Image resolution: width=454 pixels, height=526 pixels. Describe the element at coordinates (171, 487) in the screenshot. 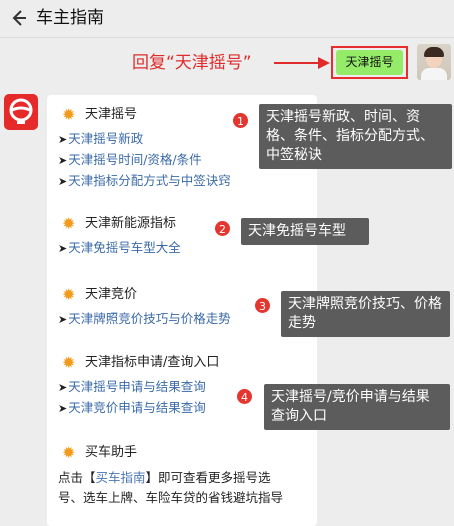

I see `buy-car-guide-text: 点击【买车指南】即可查看更多摇号选号、选车上牌、车险车贷的省钱避坑指导` at that location.